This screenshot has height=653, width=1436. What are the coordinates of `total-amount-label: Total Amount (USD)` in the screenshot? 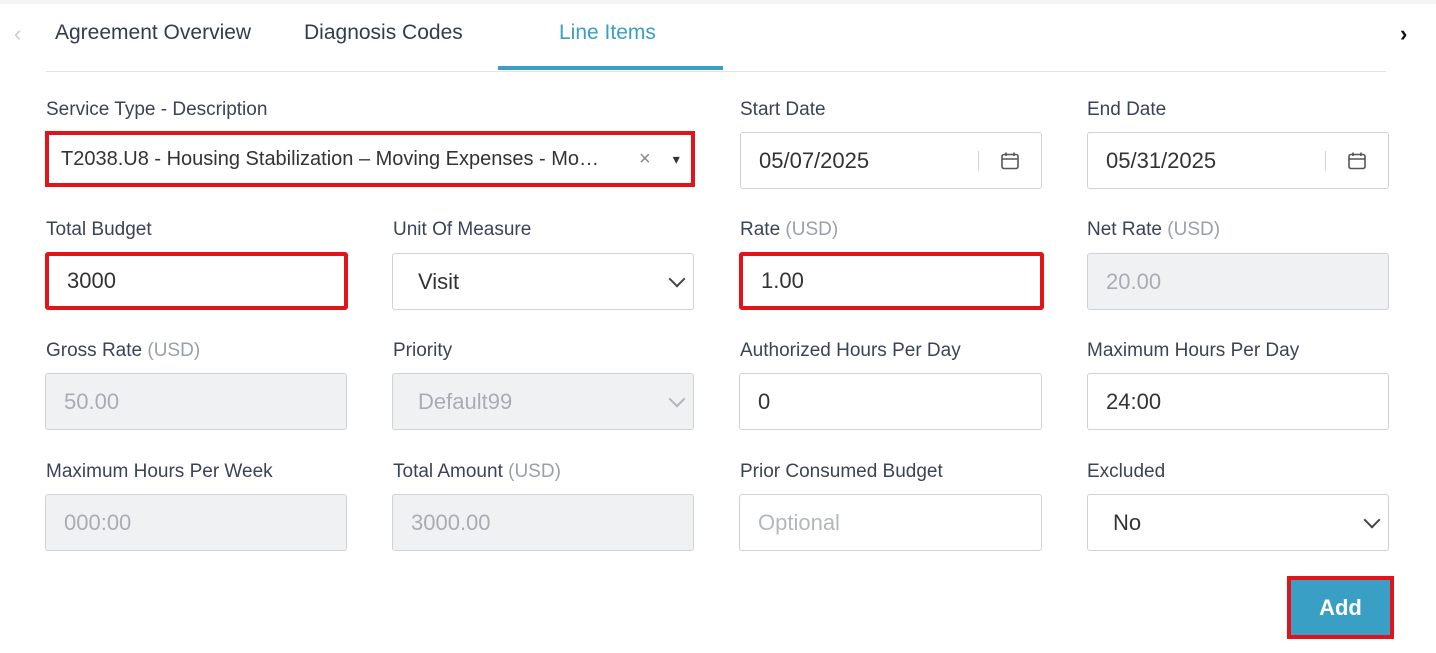 It's located at (477, 472).